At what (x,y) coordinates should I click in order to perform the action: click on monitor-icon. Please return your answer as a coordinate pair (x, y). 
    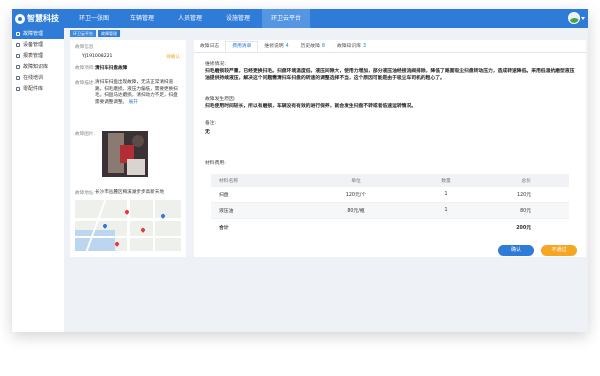
    Looking at the image, I should click on (18, 33).